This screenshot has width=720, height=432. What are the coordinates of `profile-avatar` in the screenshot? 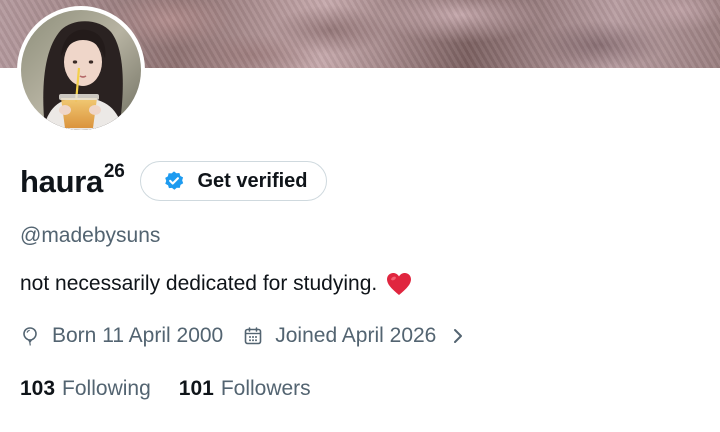 It's located at (81, 70).